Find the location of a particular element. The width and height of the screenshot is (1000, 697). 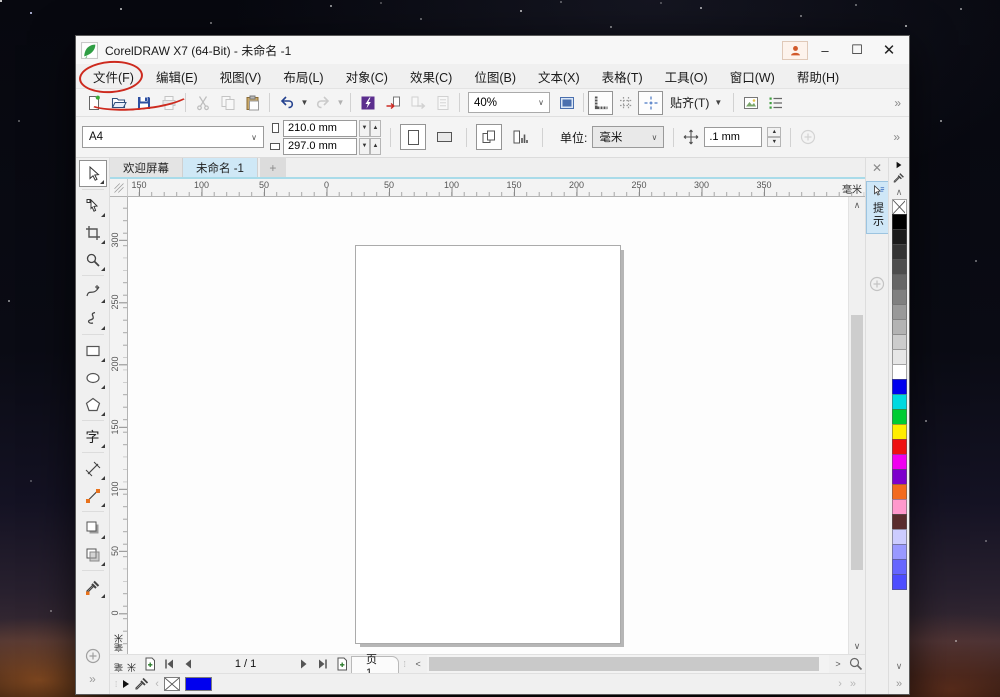

color-swatch-medium-blue is located at coordinates (899, 567).